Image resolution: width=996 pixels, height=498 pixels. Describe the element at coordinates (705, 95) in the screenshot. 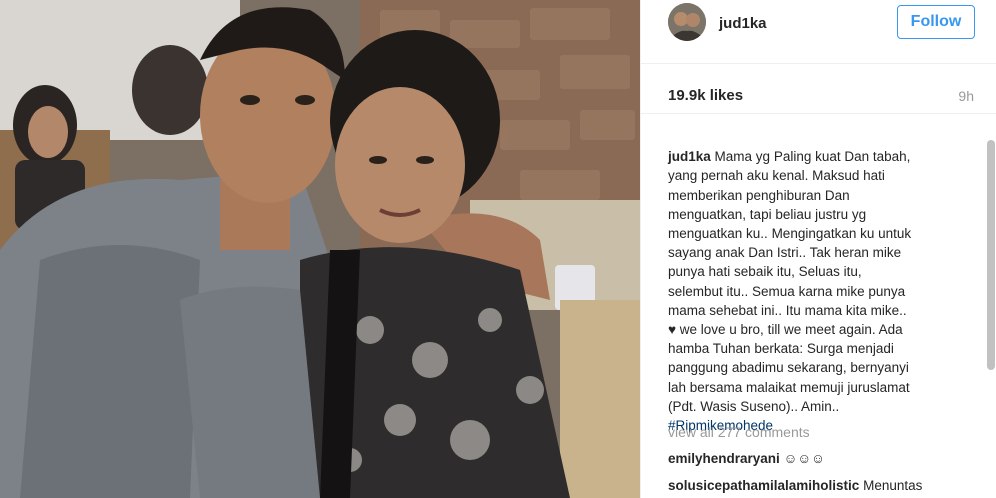

I see `likes-count: 19.9k likes` at that location.